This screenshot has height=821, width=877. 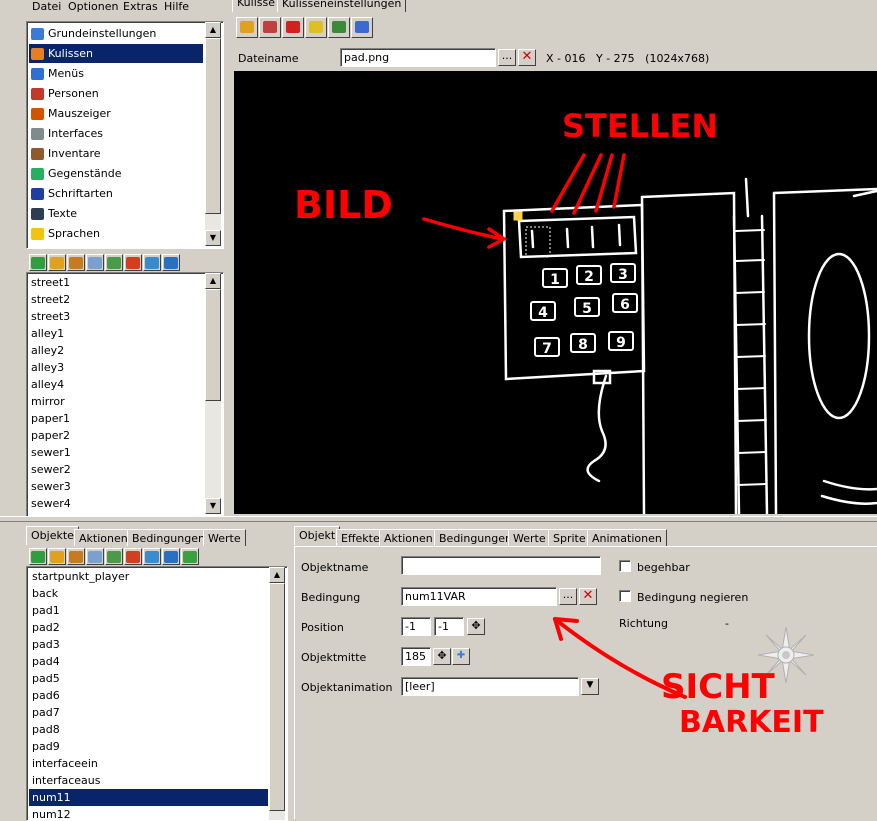 I want to click on objektmitte-center-button: ✚, so click(x=461, y=656).